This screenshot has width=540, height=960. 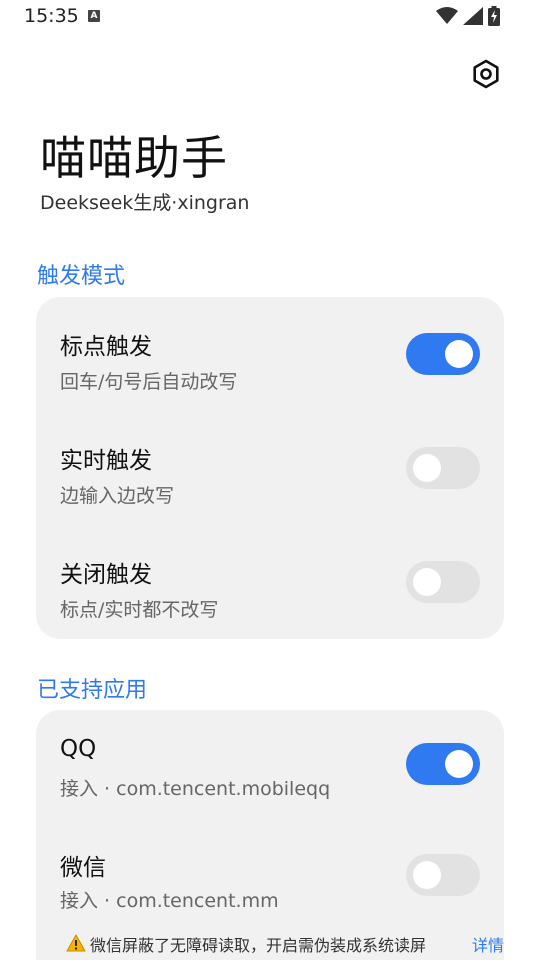 What do you see at coordinates (83, 868) in the screenshot?
I see `app-name: 微信` at bounding box center [83, 868].